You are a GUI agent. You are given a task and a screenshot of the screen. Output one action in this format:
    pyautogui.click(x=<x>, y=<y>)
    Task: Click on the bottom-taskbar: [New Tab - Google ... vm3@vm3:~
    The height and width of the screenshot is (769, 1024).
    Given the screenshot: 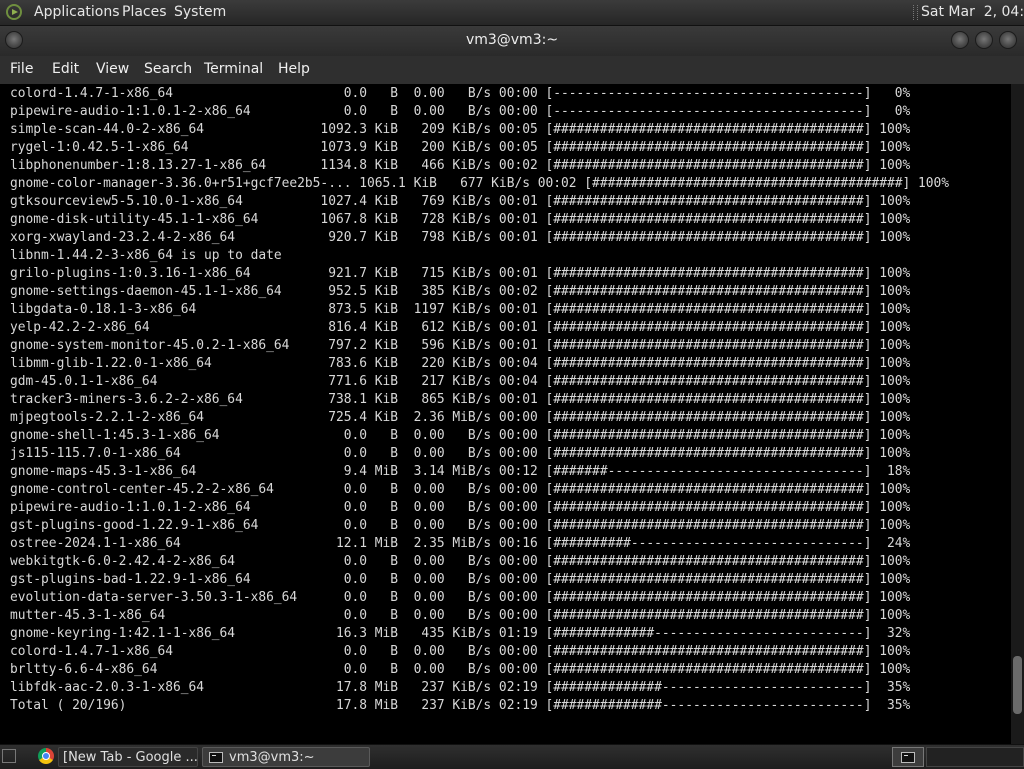 What is the action you would take?
    pyautogui.click(x=512, y=756)
    